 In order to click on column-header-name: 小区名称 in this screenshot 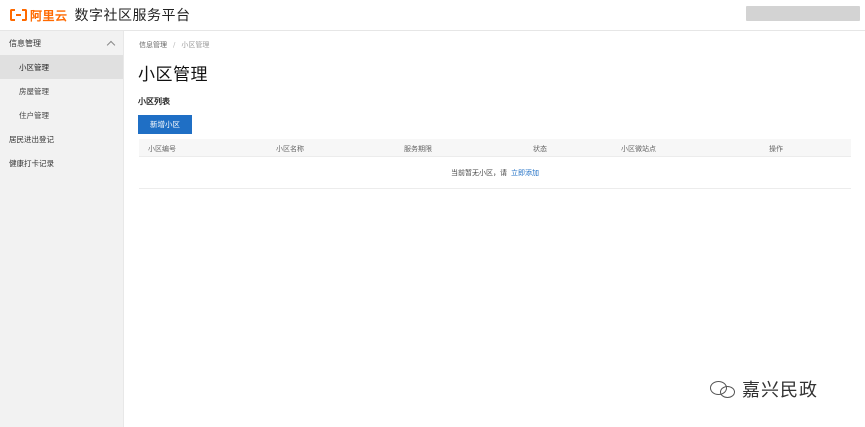, I will do `click(290, 149)`.